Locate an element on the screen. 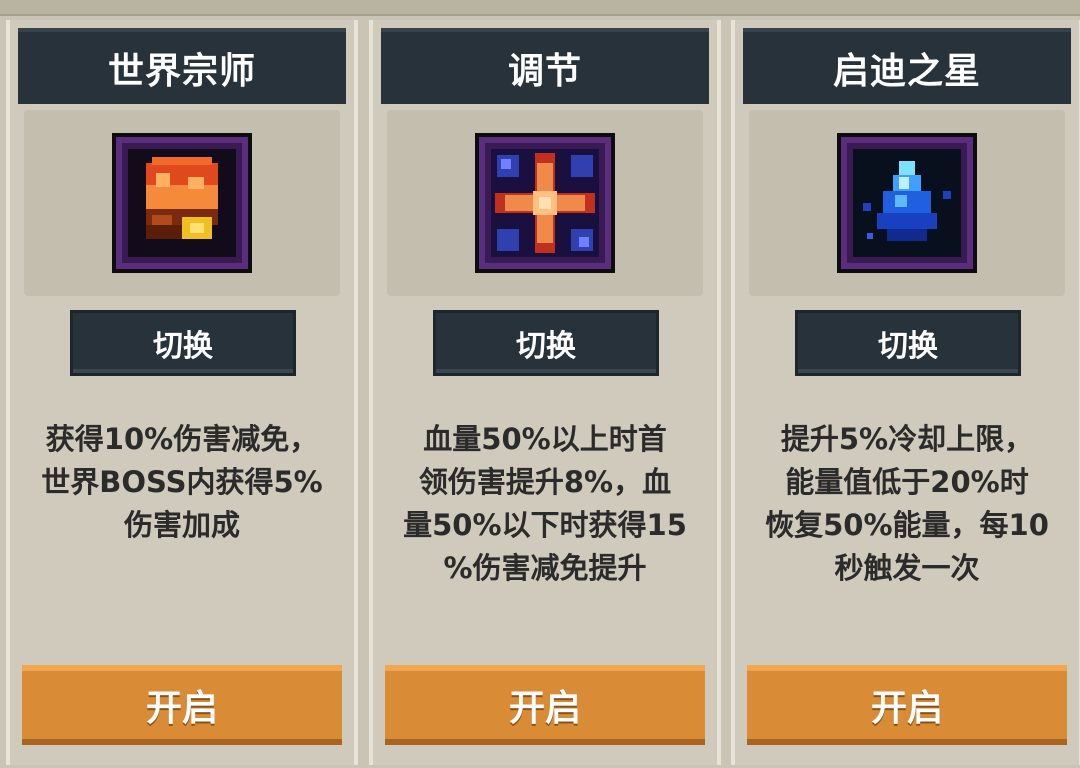 The width and height of the screenshot is (1080, 768). blue-crystal-icon is located at coordinates (907, 203).